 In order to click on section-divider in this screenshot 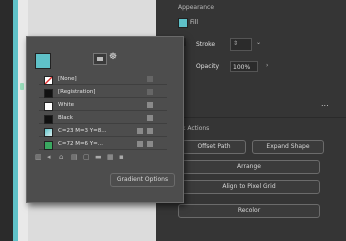, I will do `click(251, 117)`.